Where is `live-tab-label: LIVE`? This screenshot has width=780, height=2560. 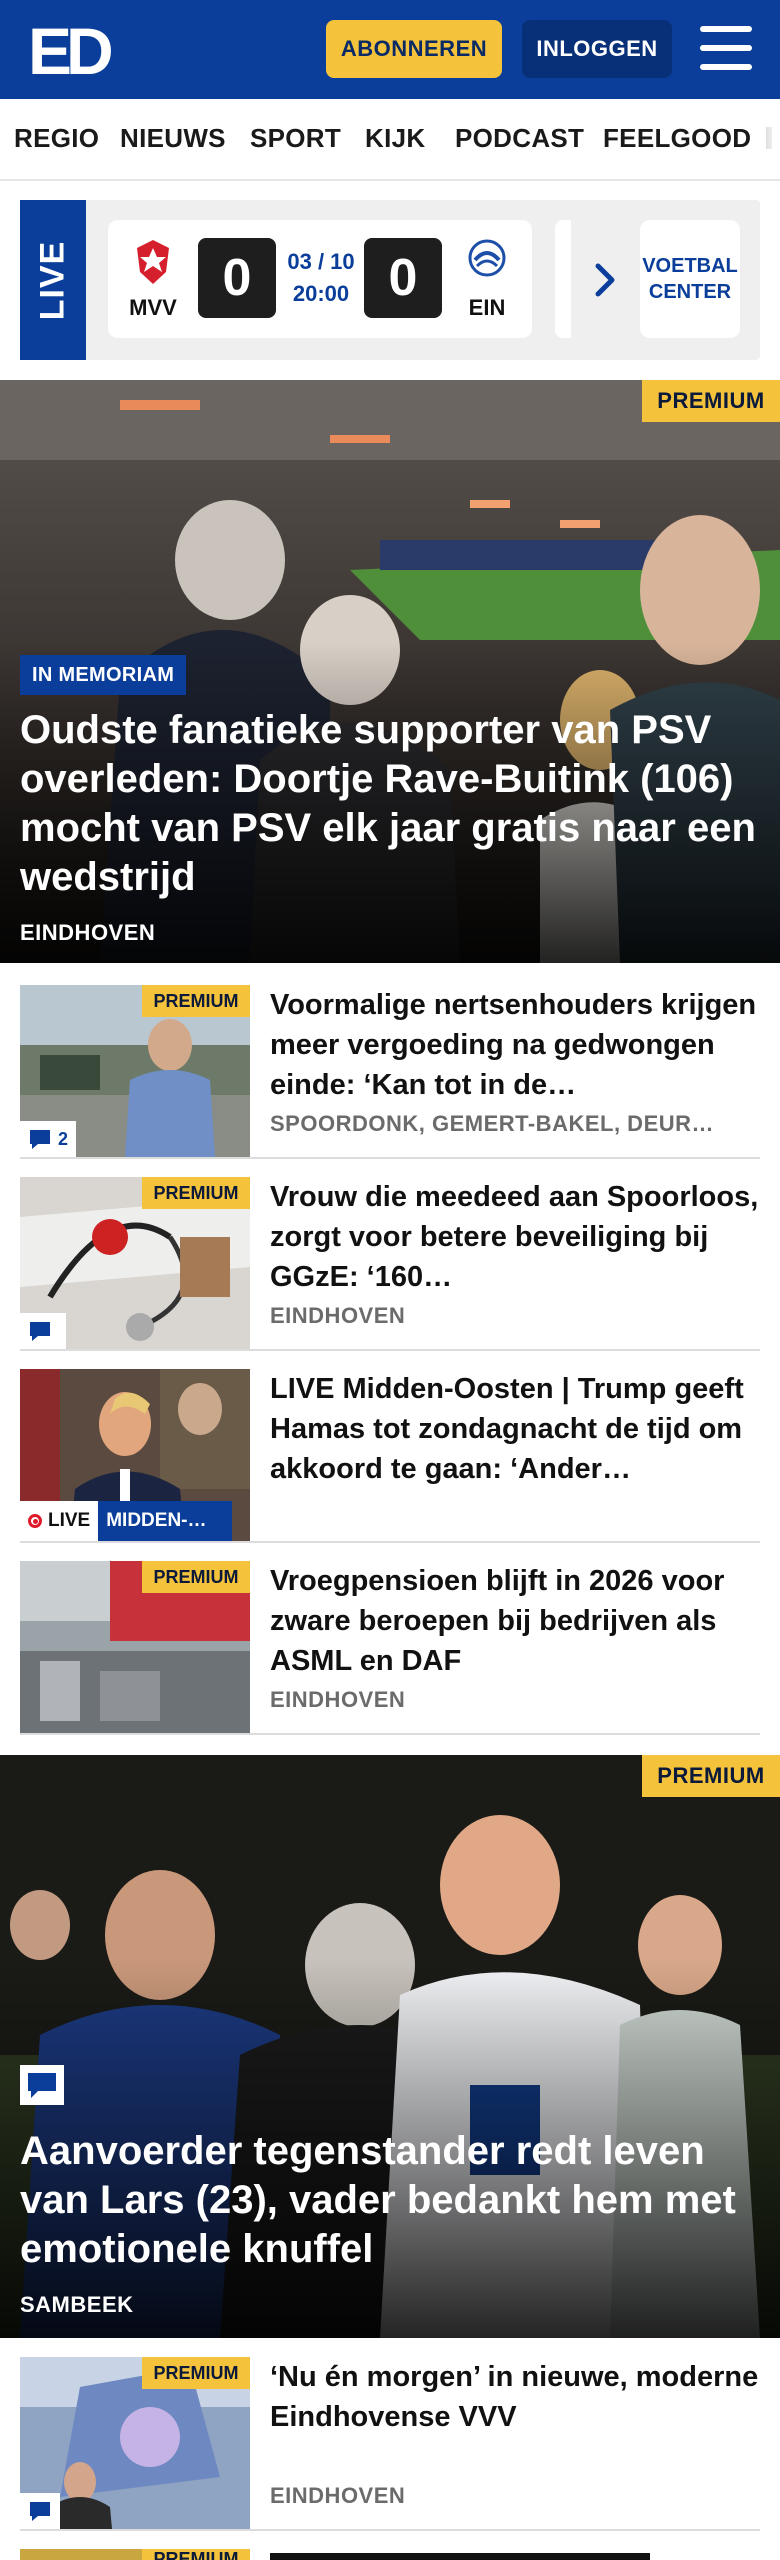
live-tab-label: LIVE is located at coordinates (52, 280).